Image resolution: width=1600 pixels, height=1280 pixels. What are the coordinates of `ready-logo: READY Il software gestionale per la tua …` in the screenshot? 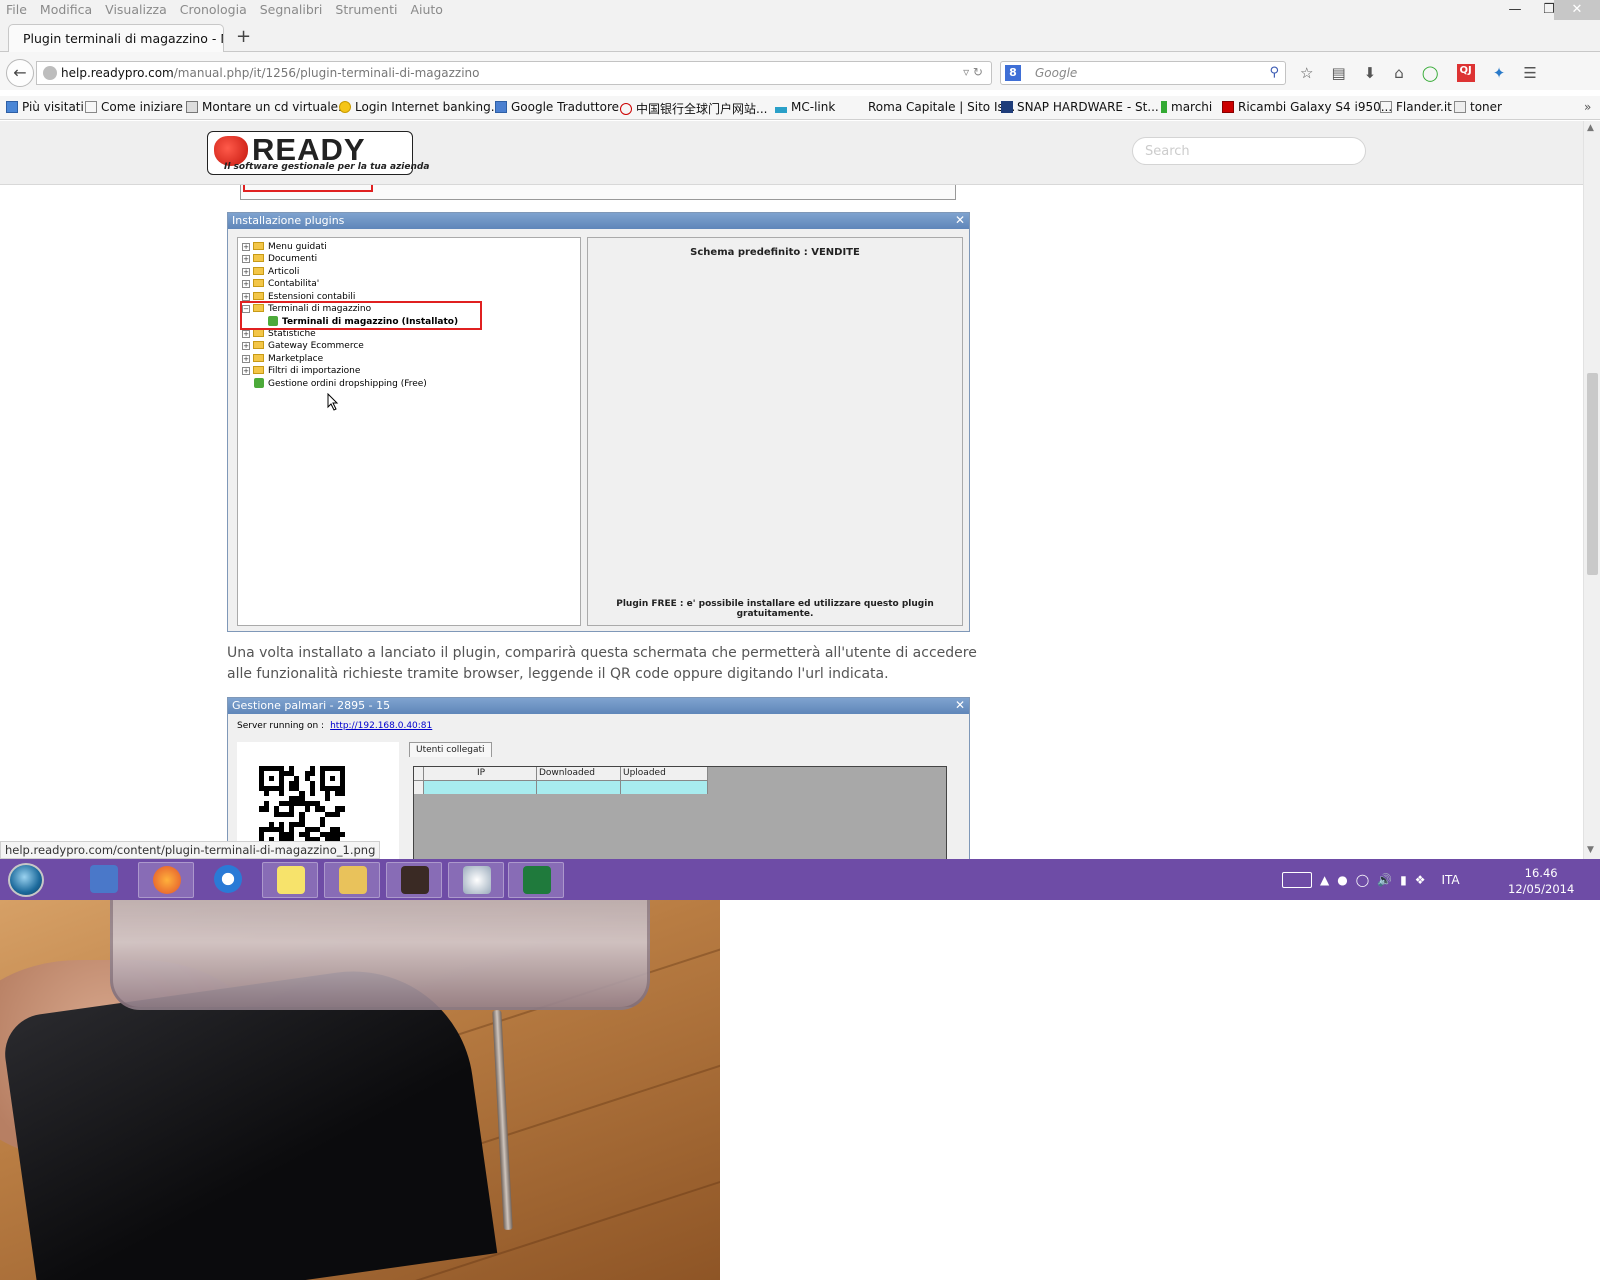 It's located at (318, 153).